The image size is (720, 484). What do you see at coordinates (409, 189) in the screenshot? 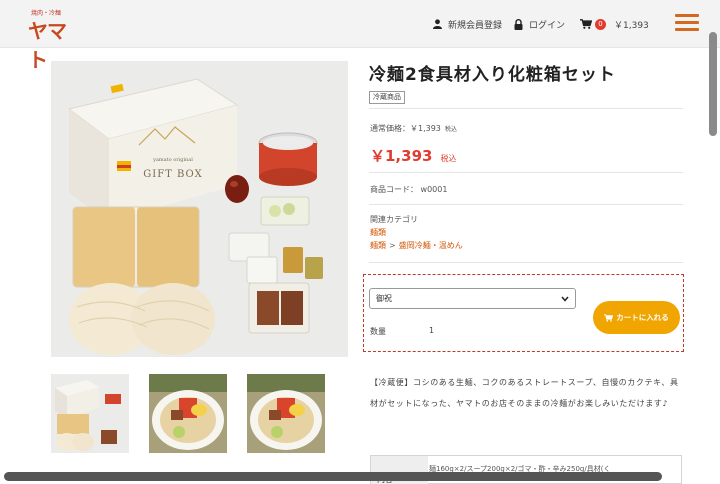
I see `product-code: 商品コード： w0001` at bounding box center [409, 189].